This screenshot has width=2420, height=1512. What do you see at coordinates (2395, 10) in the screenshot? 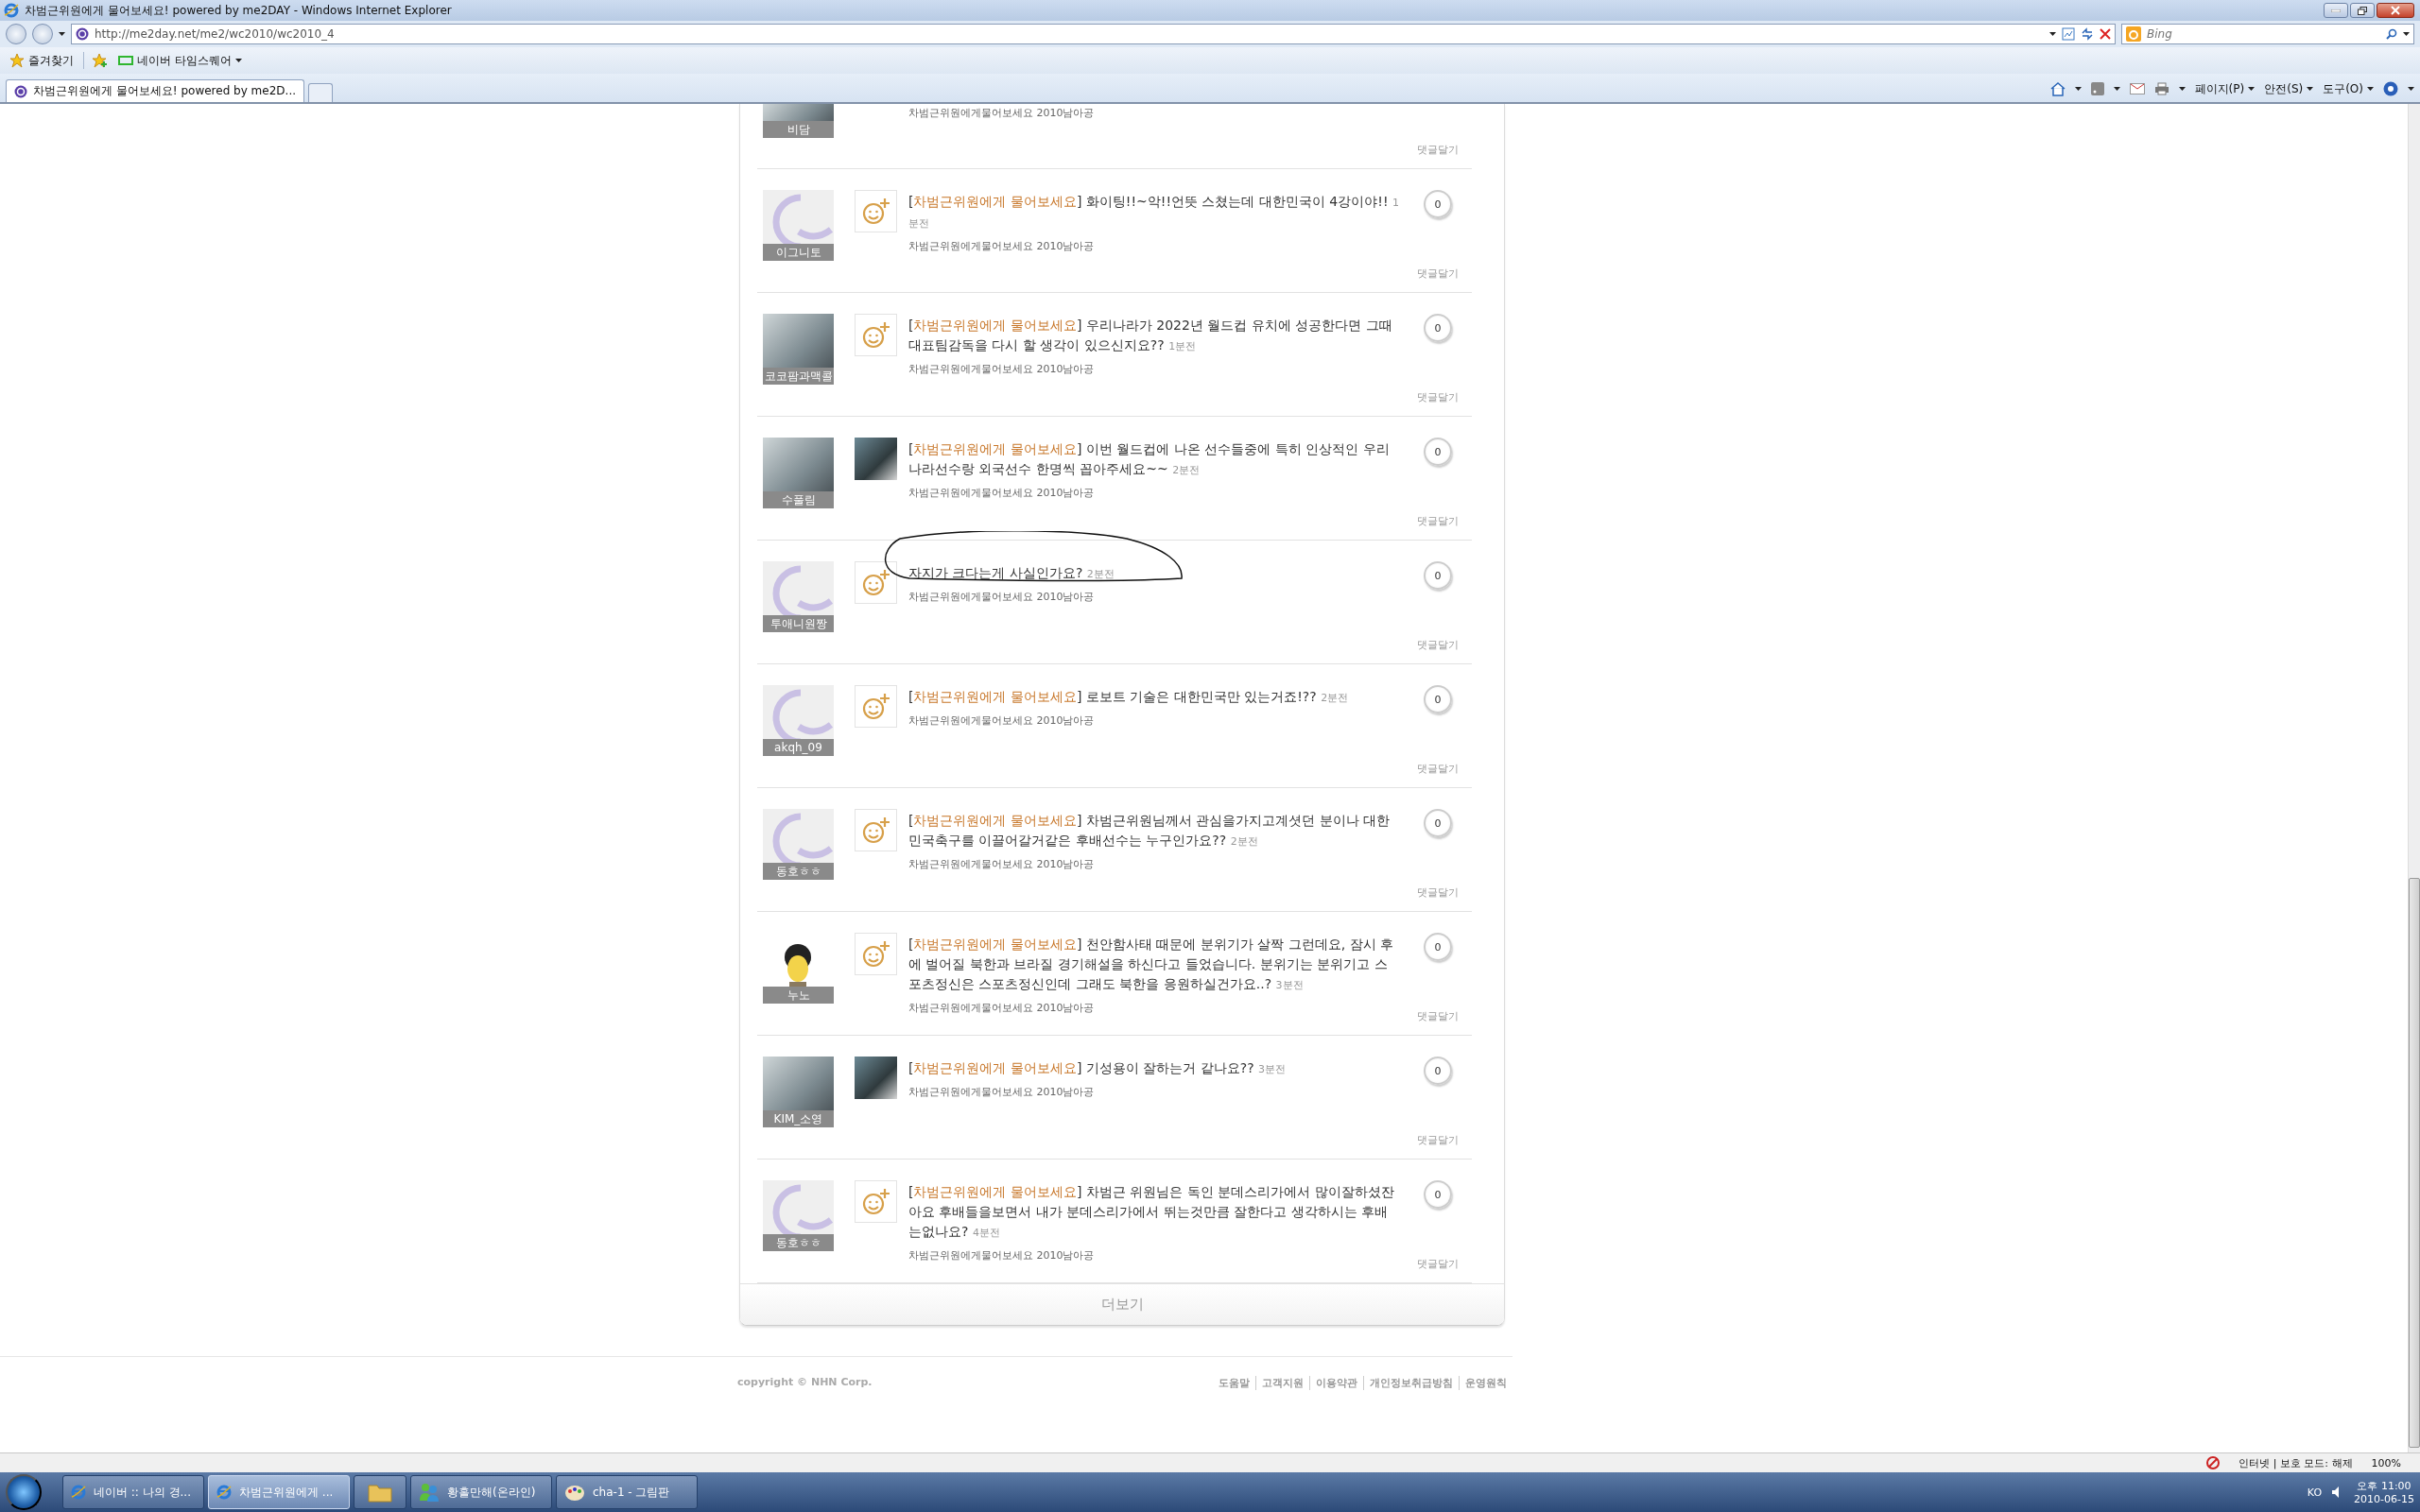
I see `close-button` at bounding box center [2395, 10].